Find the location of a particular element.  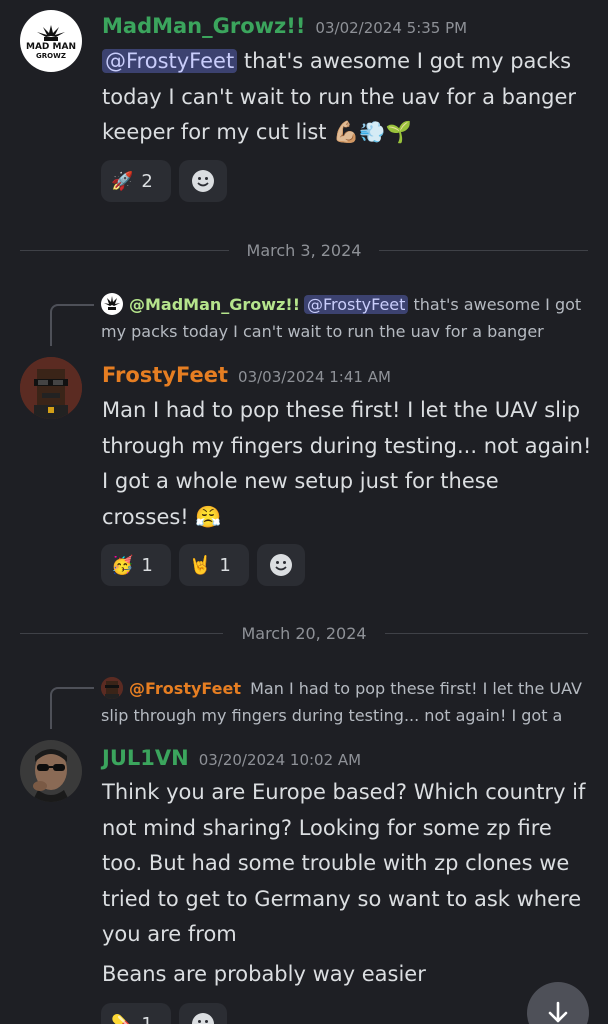

timestamp: 03/02/2024 5:35 PM is located at coordinates (391, 28).